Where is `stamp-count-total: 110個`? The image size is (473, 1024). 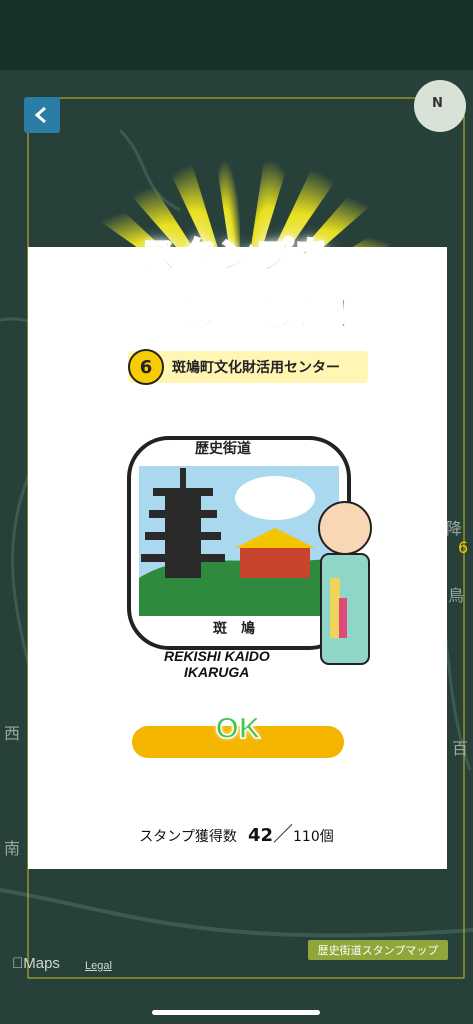 stamp-count-total: 110個 is located at coordinates (313, 837).